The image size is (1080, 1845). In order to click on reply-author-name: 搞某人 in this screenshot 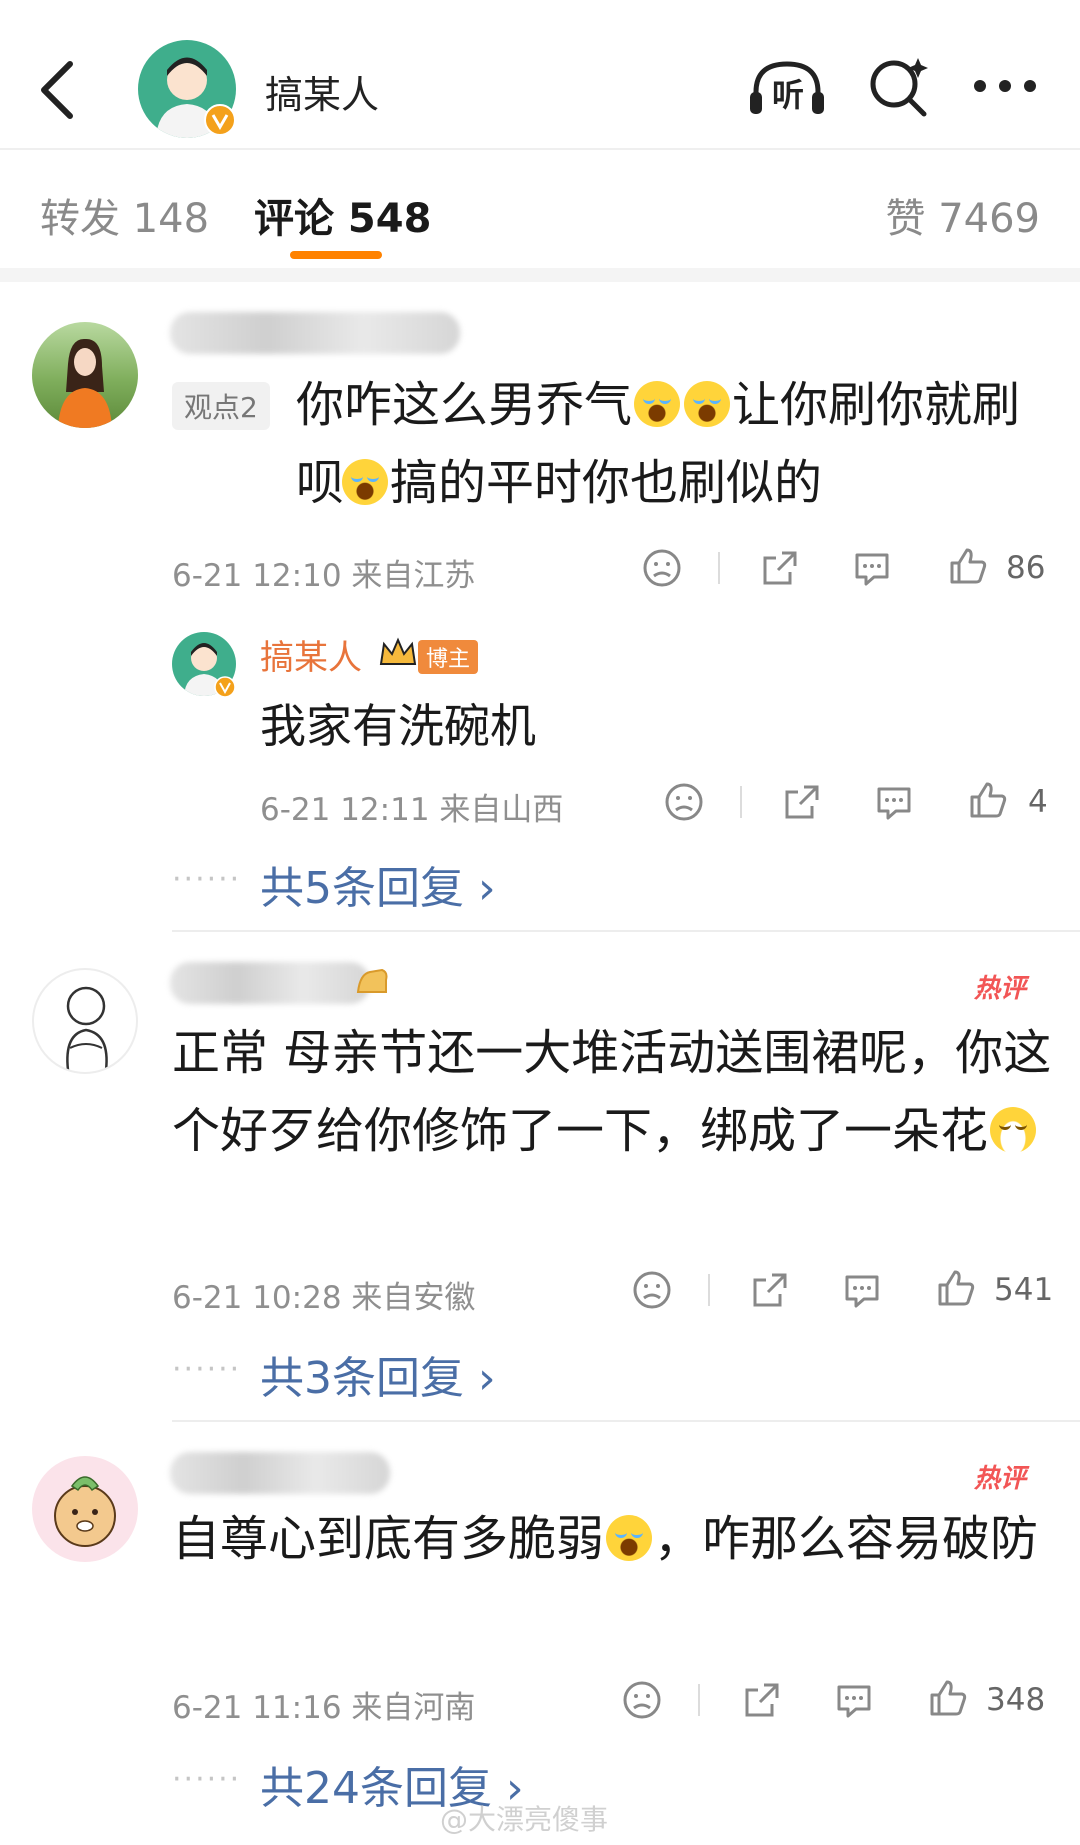, I will do `click(311, 654)`.